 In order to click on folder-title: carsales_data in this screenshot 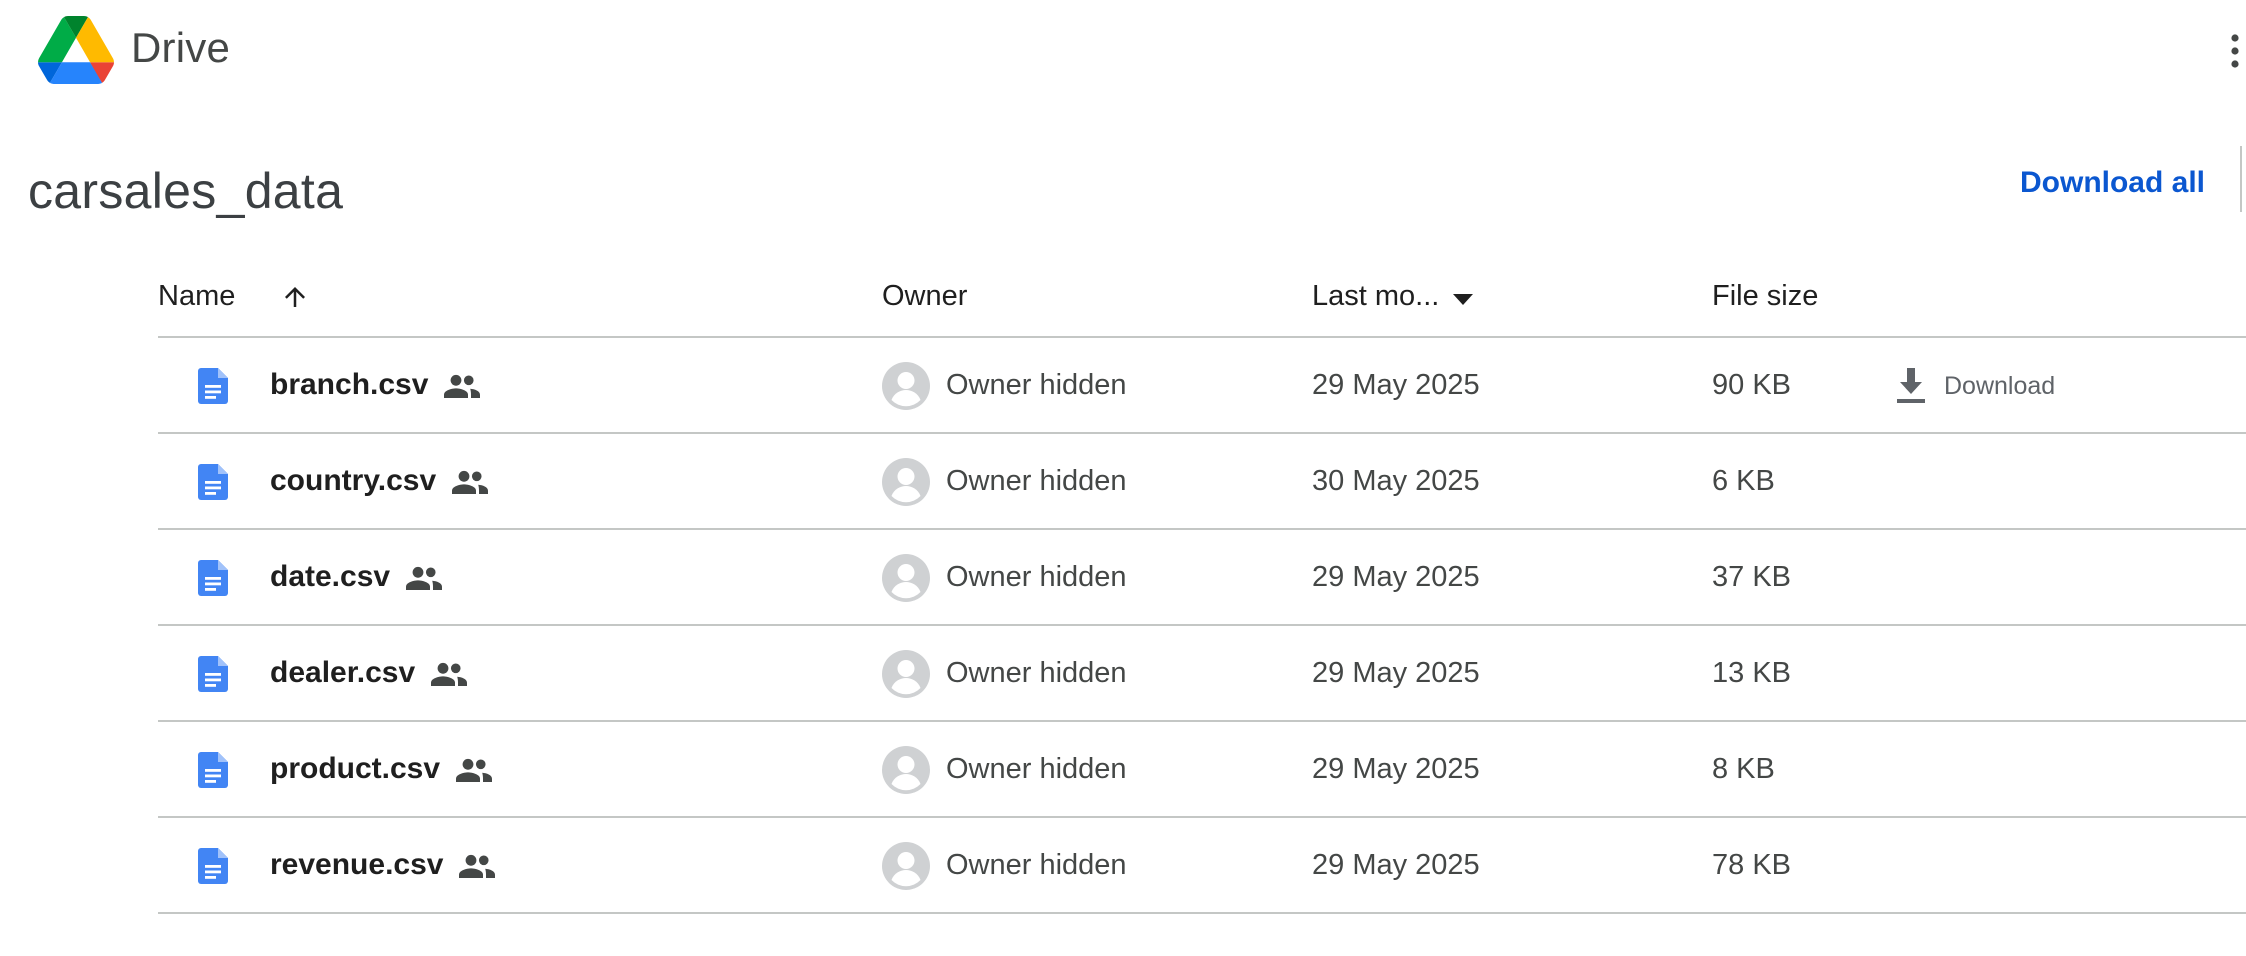, I will do `click(186, 191)`.